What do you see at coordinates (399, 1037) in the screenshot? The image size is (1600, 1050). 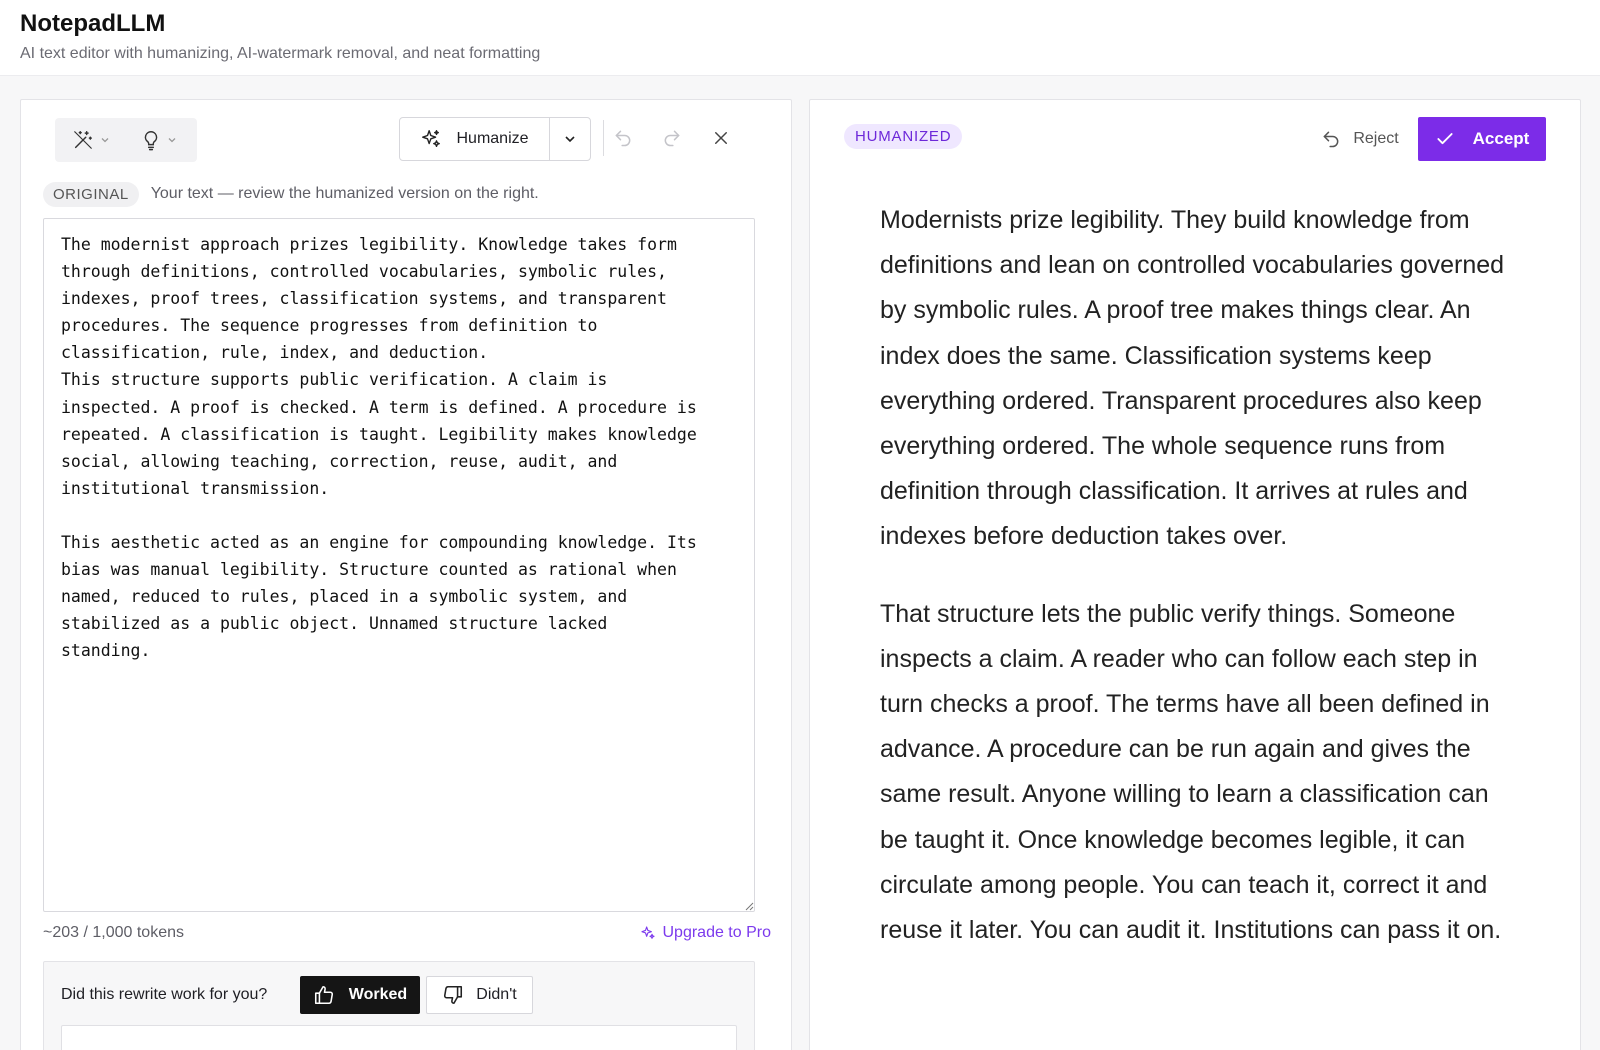 I see `feedback-input` at bounding box center [399, 1037].